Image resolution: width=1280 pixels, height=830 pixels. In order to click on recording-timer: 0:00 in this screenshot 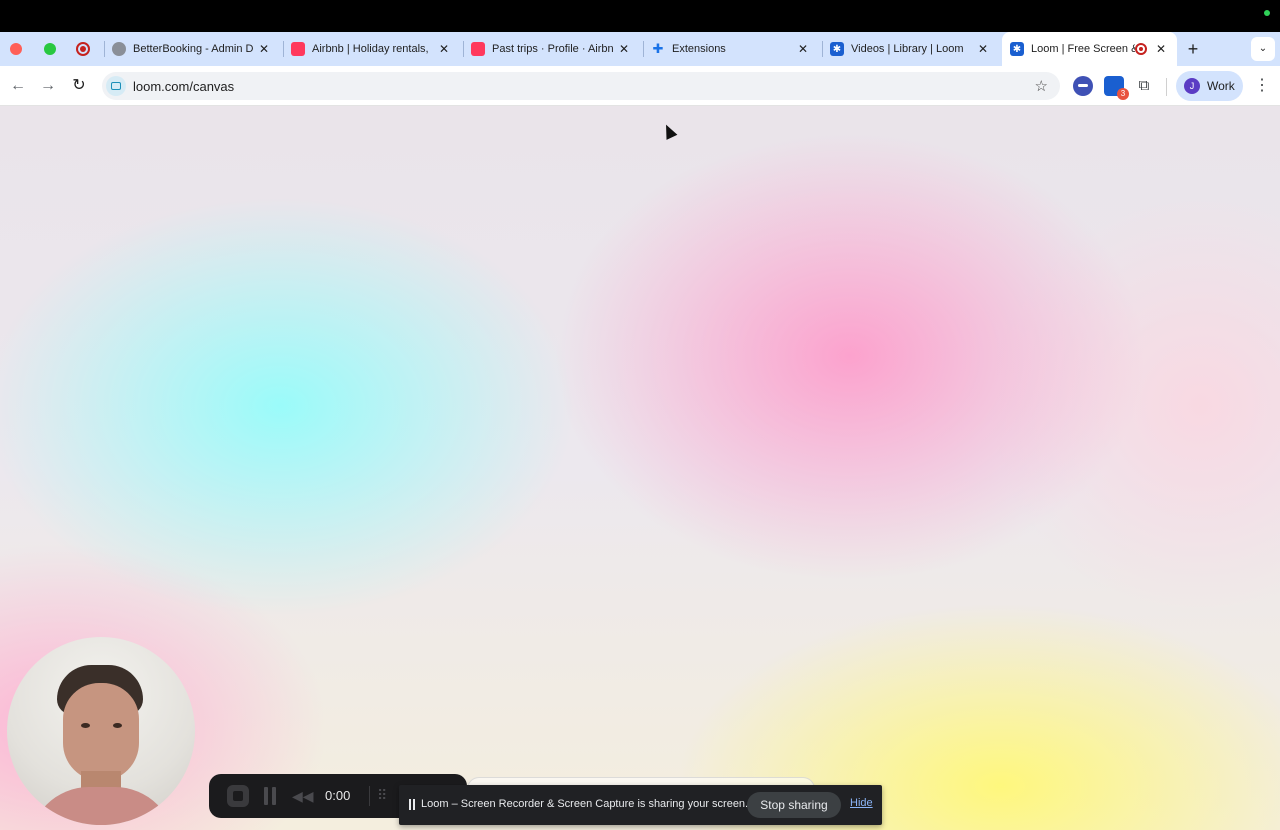, I will do `click(338, 795)`.